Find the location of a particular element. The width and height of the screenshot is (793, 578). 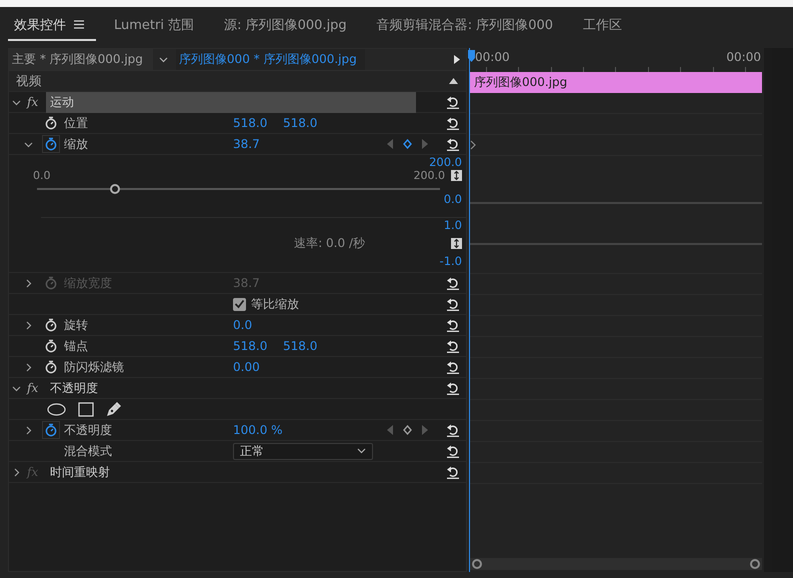

ellipse-mask-icon is located at coordinates (56, 409).